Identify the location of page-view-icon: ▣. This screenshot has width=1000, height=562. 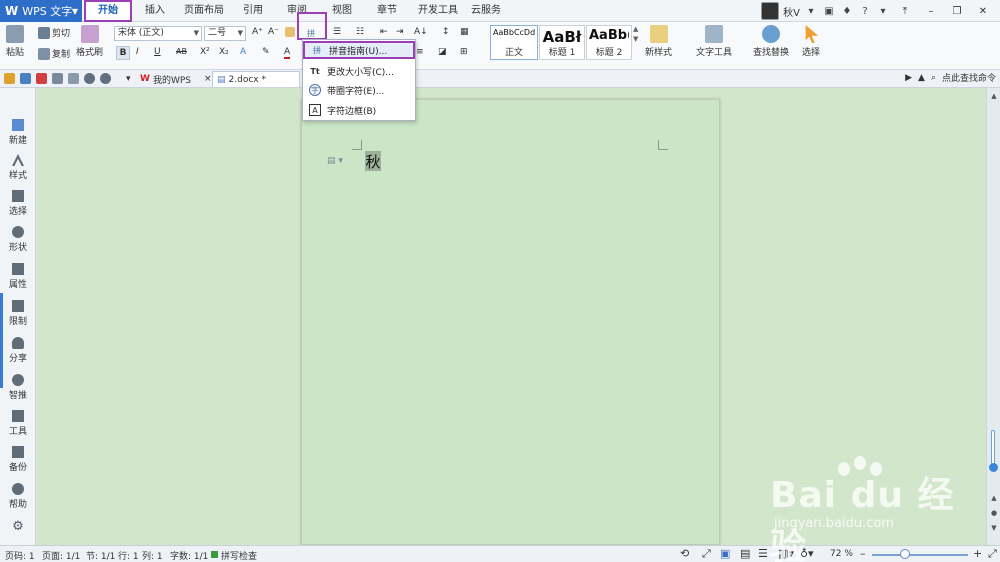
(725, 553).